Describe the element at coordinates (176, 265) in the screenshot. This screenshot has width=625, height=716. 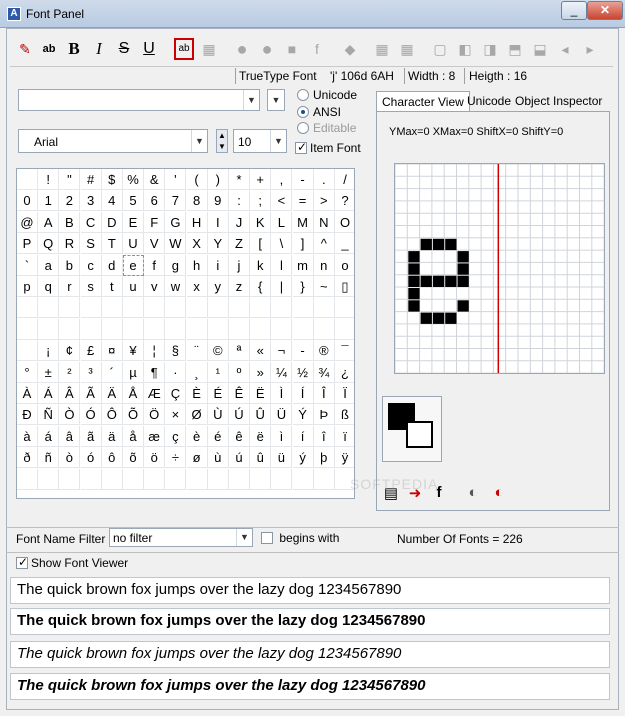
I see `char-cell: g` at that location.